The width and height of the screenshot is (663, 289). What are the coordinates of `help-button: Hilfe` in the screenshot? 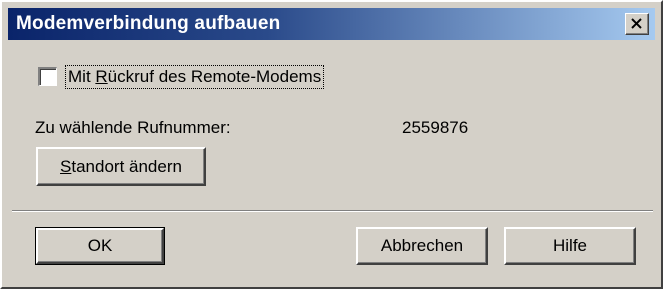 It's located at (570, 246).